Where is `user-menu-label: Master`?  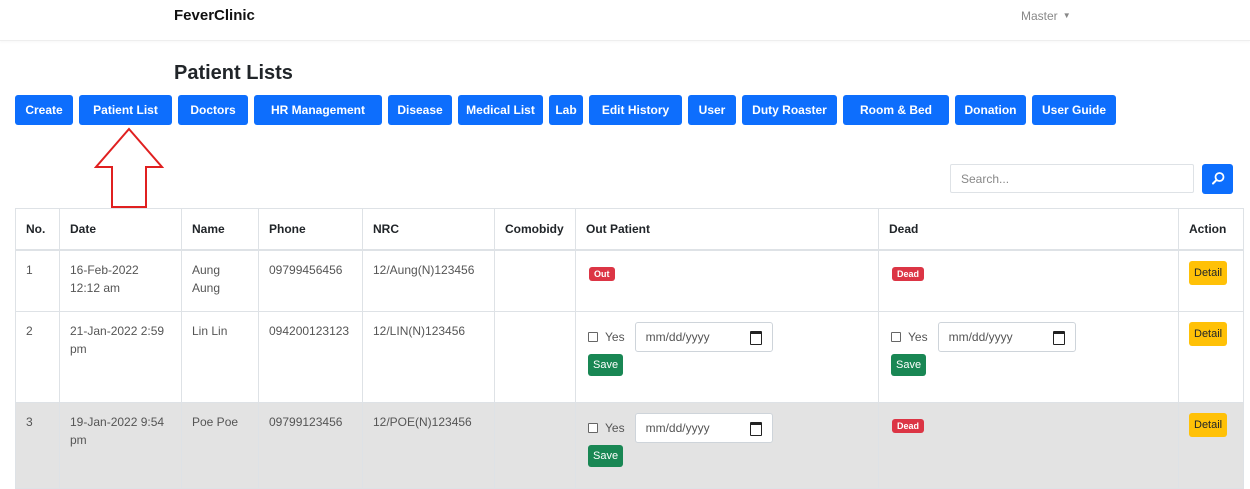
user-menu-label: Master is located at coordinates (1039, 16).